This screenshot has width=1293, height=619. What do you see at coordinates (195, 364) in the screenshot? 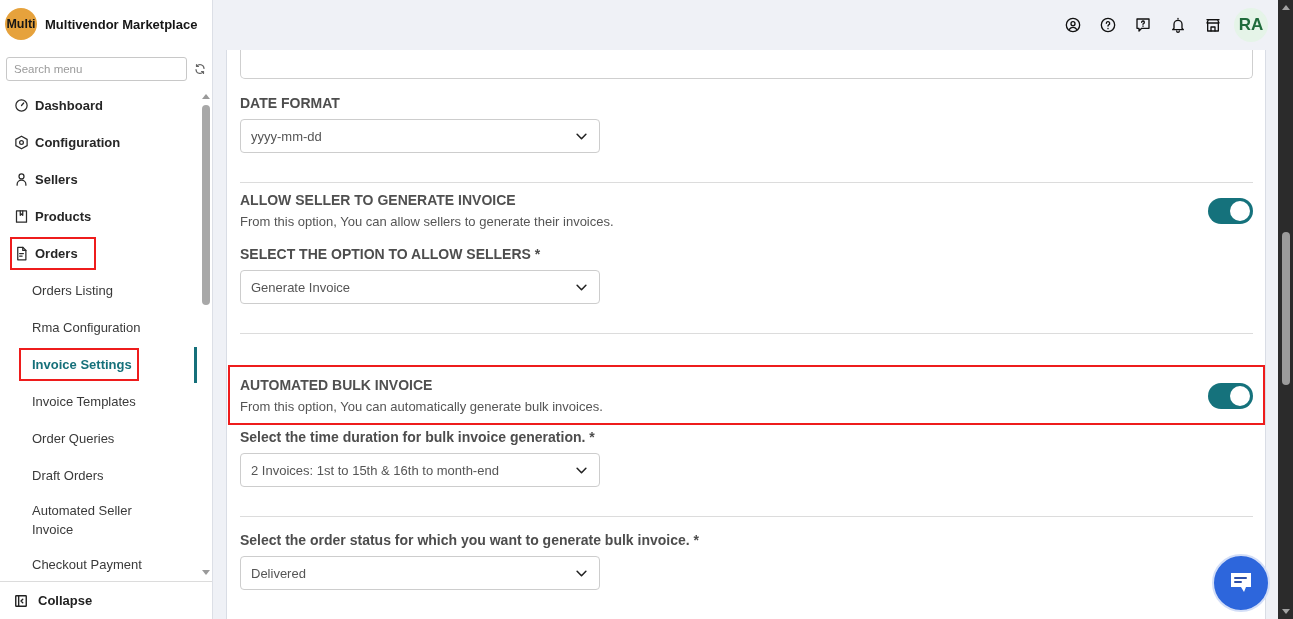
I see `active-indicator` at bounding box center [195, 364].